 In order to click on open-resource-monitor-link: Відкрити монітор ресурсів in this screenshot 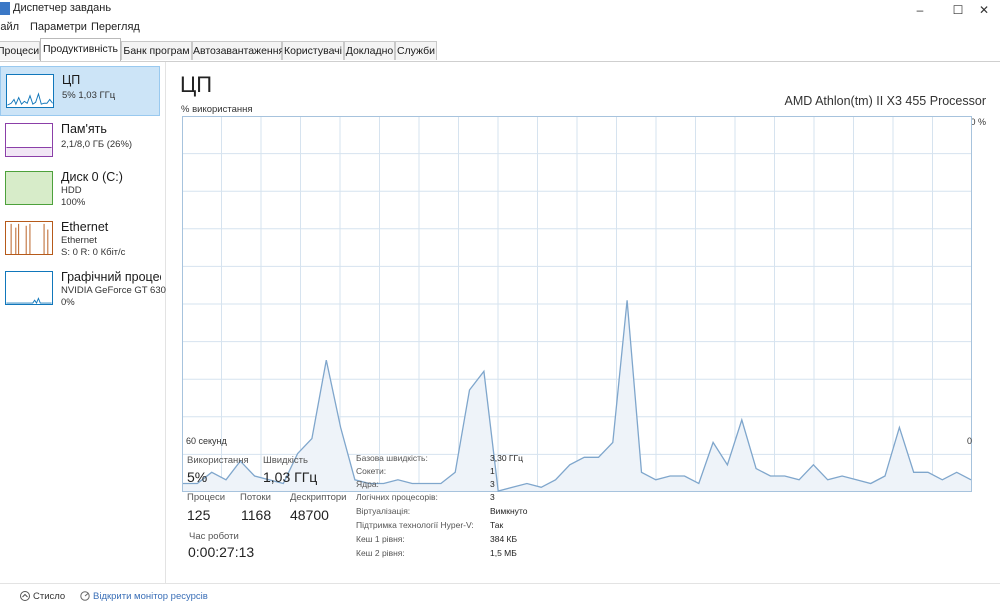, I will do `click(150, 596)`.